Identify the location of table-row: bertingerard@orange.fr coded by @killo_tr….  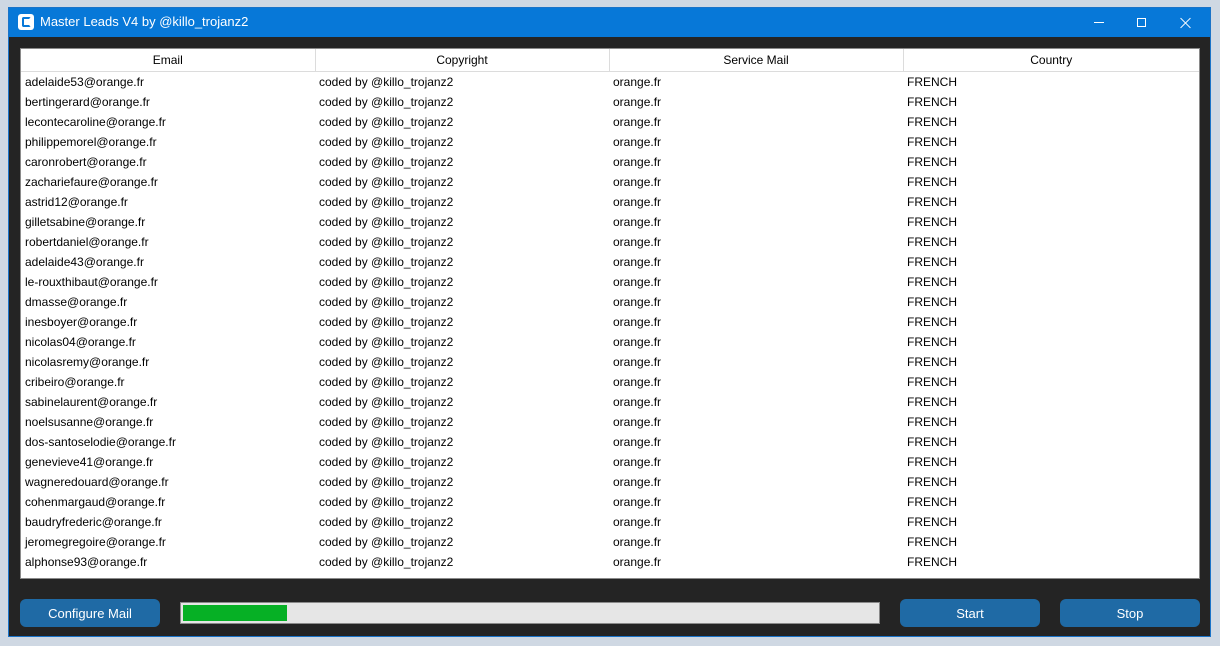
(610, 102).